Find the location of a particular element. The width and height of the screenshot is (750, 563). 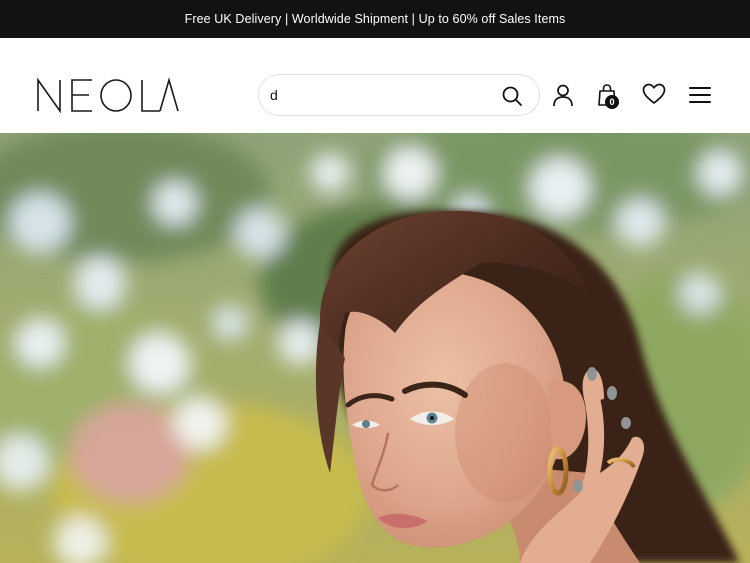

hamburger-menu-icon is located at coordinates (700, 95).